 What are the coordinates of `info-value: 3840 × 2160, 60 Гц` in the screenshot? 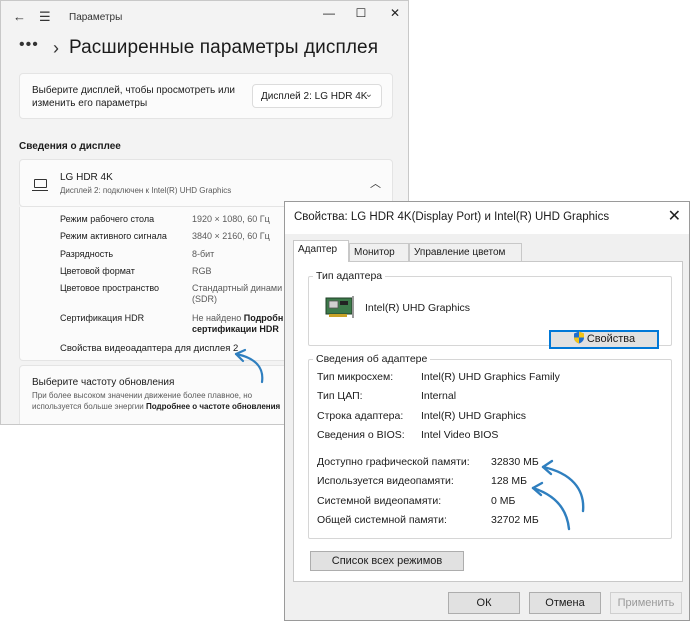 It's located at (231, 236).